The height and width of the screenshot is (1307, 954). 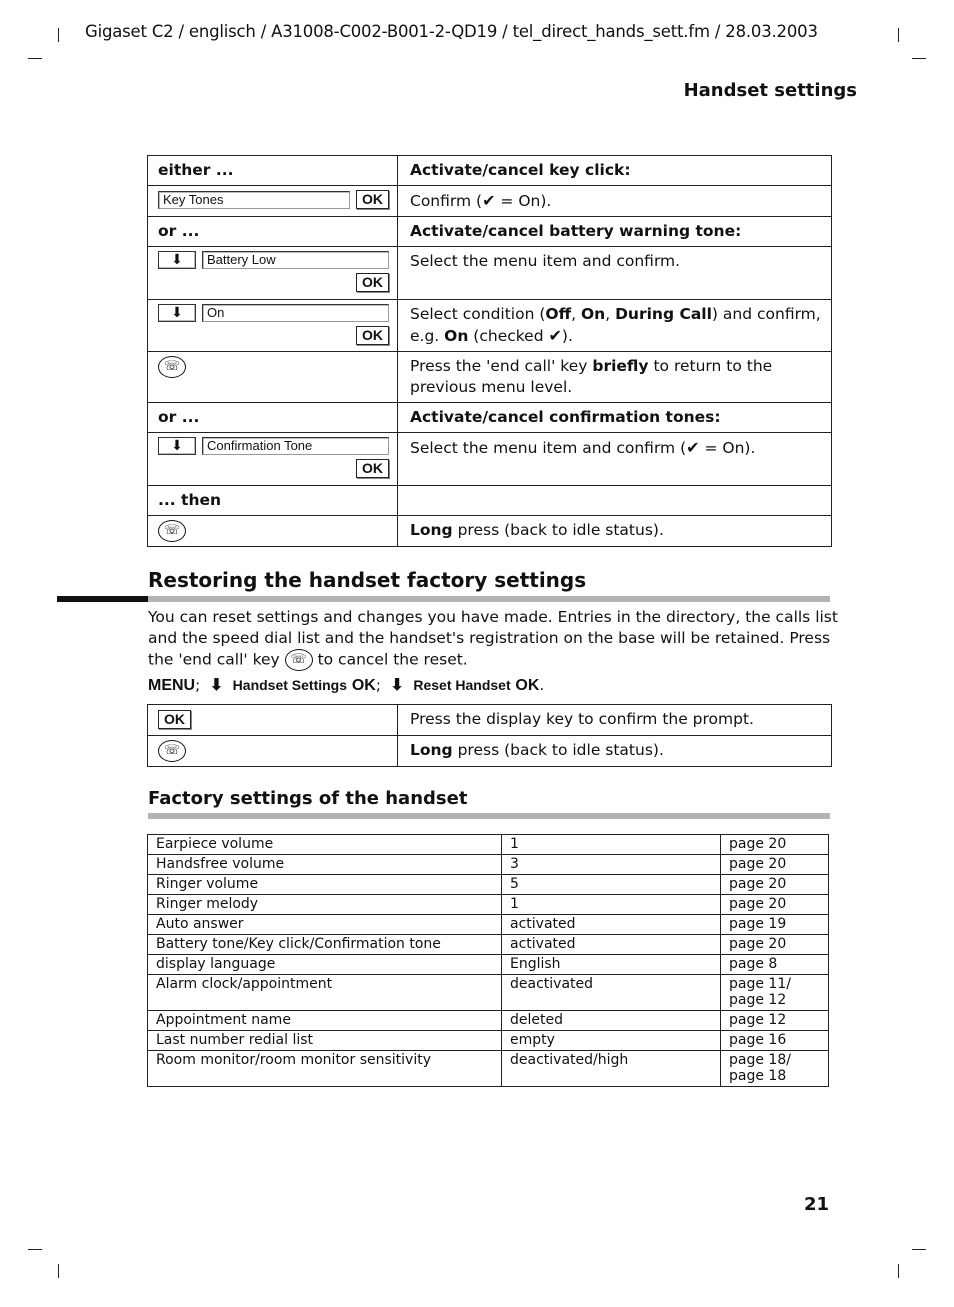 I want to click on step-heading: Activate/cancel key click:, so click(x=614, y=170).